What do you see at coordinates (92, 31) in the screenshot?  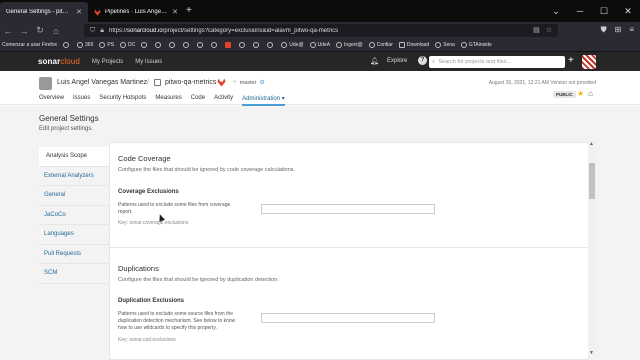 I see `shield-icon: ⛉` at bounding box center [92, 31].